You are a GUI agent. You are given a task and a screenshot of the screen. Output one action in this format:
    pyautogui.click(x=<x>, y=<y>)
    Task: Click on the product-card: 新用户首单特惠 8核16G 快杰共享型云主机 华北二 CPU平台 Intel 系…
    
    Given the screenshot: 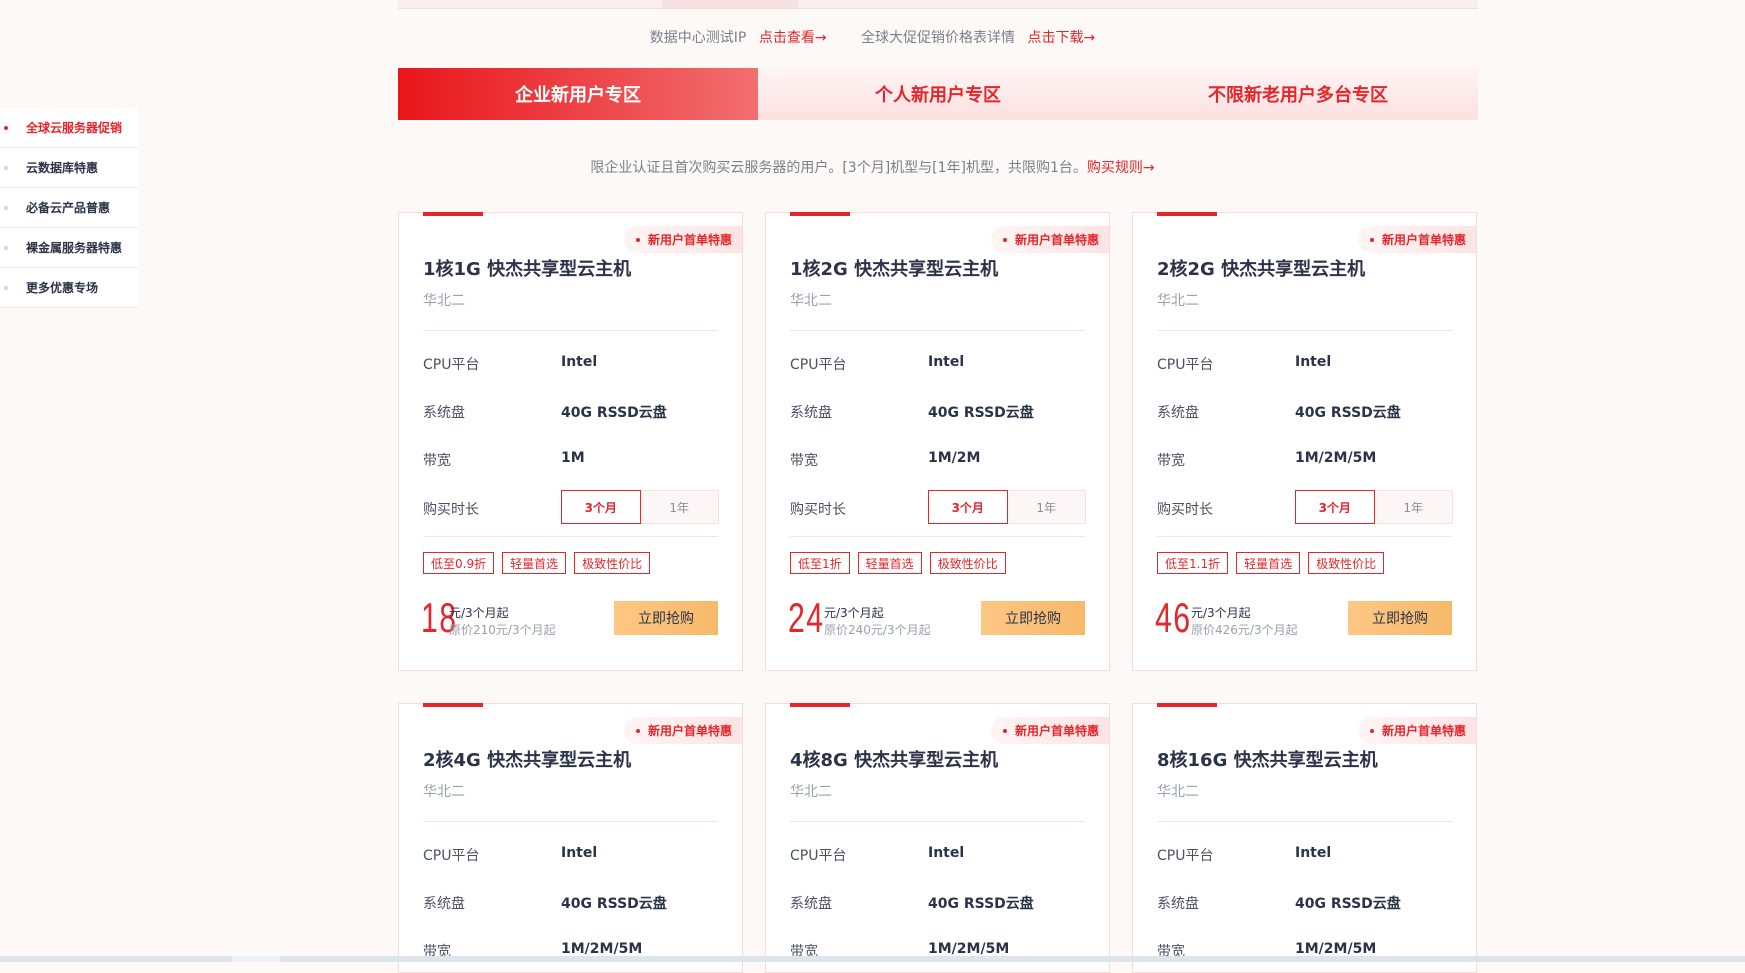 What is the action you would take?
    pyautogui.click(x=1304, y=838)
    